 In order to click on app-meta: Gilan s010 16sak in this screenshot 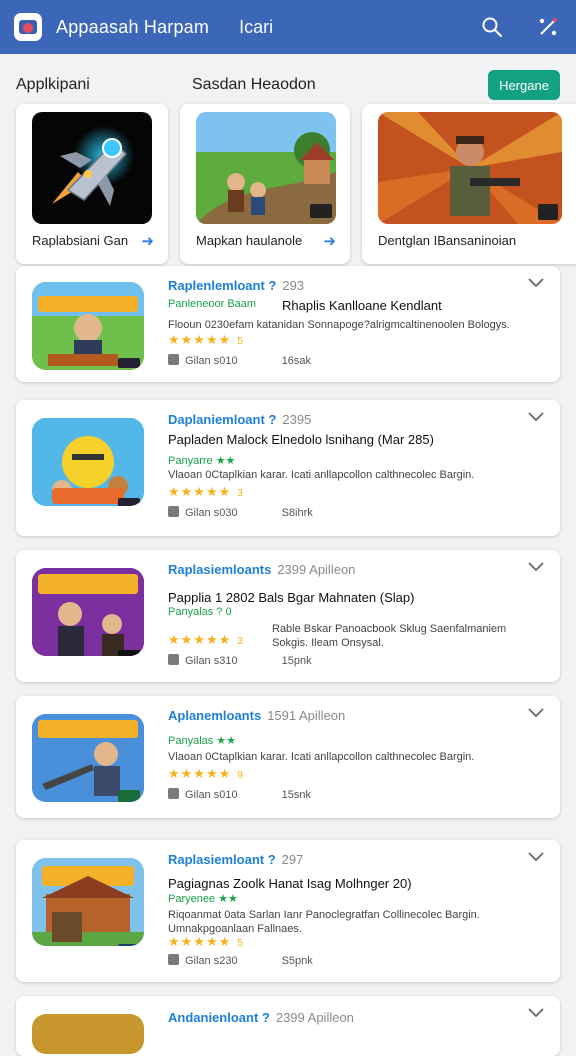, I will do `click(239, 360)`.